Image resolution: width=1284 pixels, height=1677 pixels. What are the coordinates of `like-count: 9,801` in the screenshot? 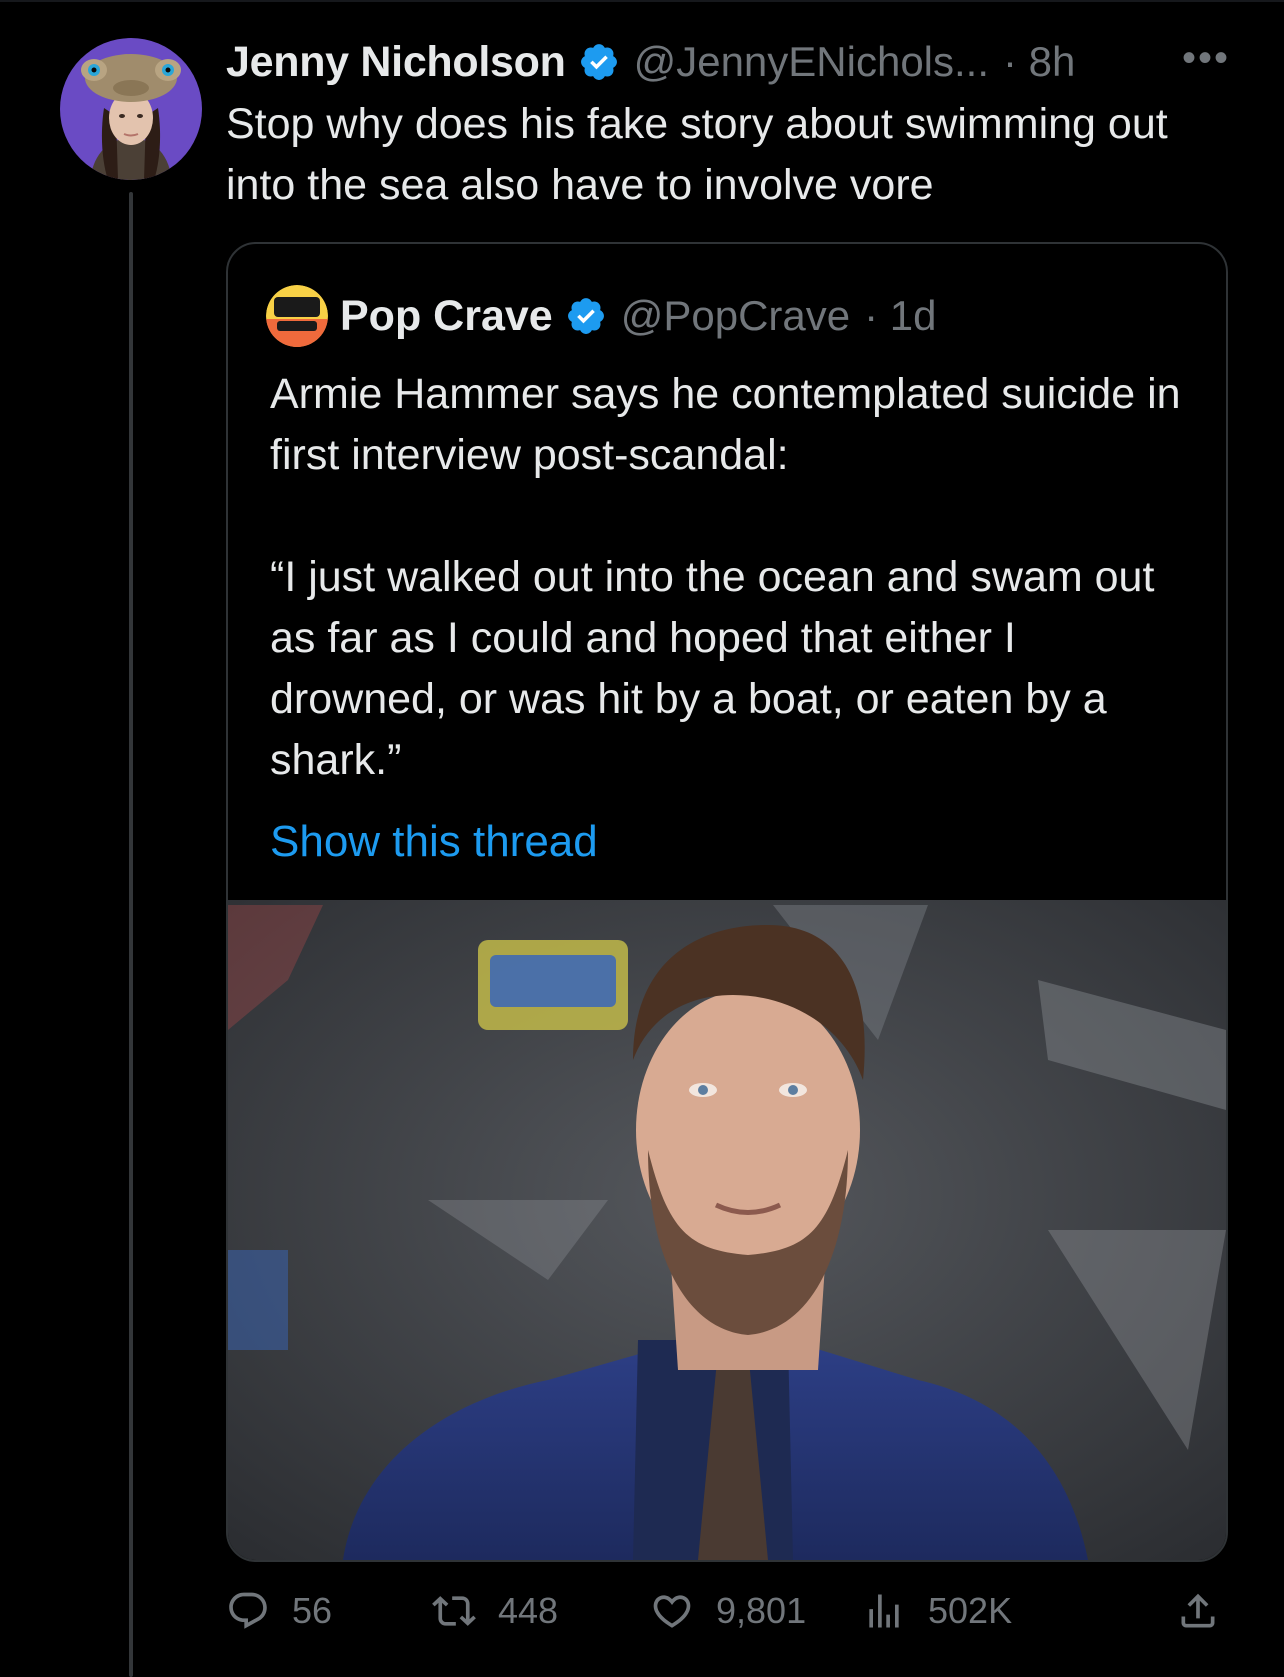 It's located at (761, 1610).